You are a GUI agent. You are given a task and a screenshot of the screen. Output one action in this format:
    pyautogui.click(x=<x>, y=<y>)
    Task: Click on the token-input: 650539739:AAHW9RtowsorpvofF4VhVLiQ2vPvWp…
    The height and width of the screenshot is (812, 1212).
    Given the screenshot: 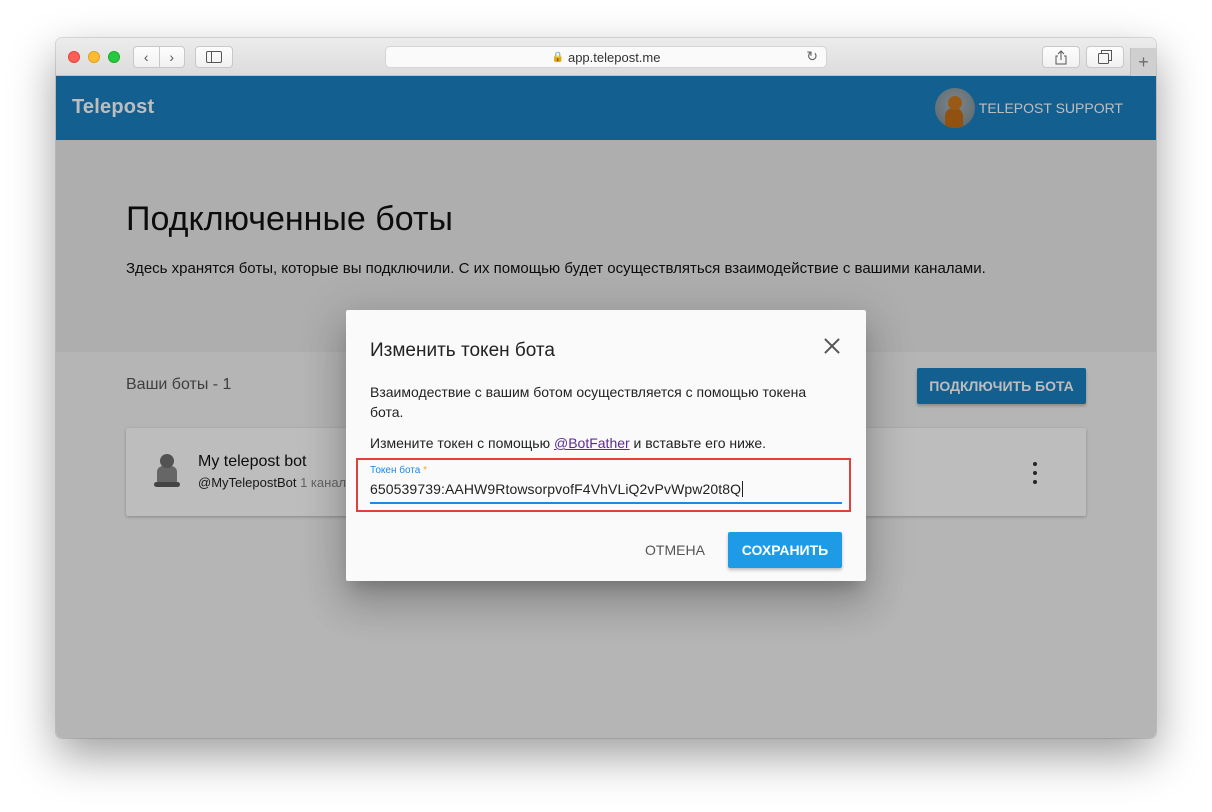 What is the action you would take?
    pyautogui.click(x=557, y=489)
    